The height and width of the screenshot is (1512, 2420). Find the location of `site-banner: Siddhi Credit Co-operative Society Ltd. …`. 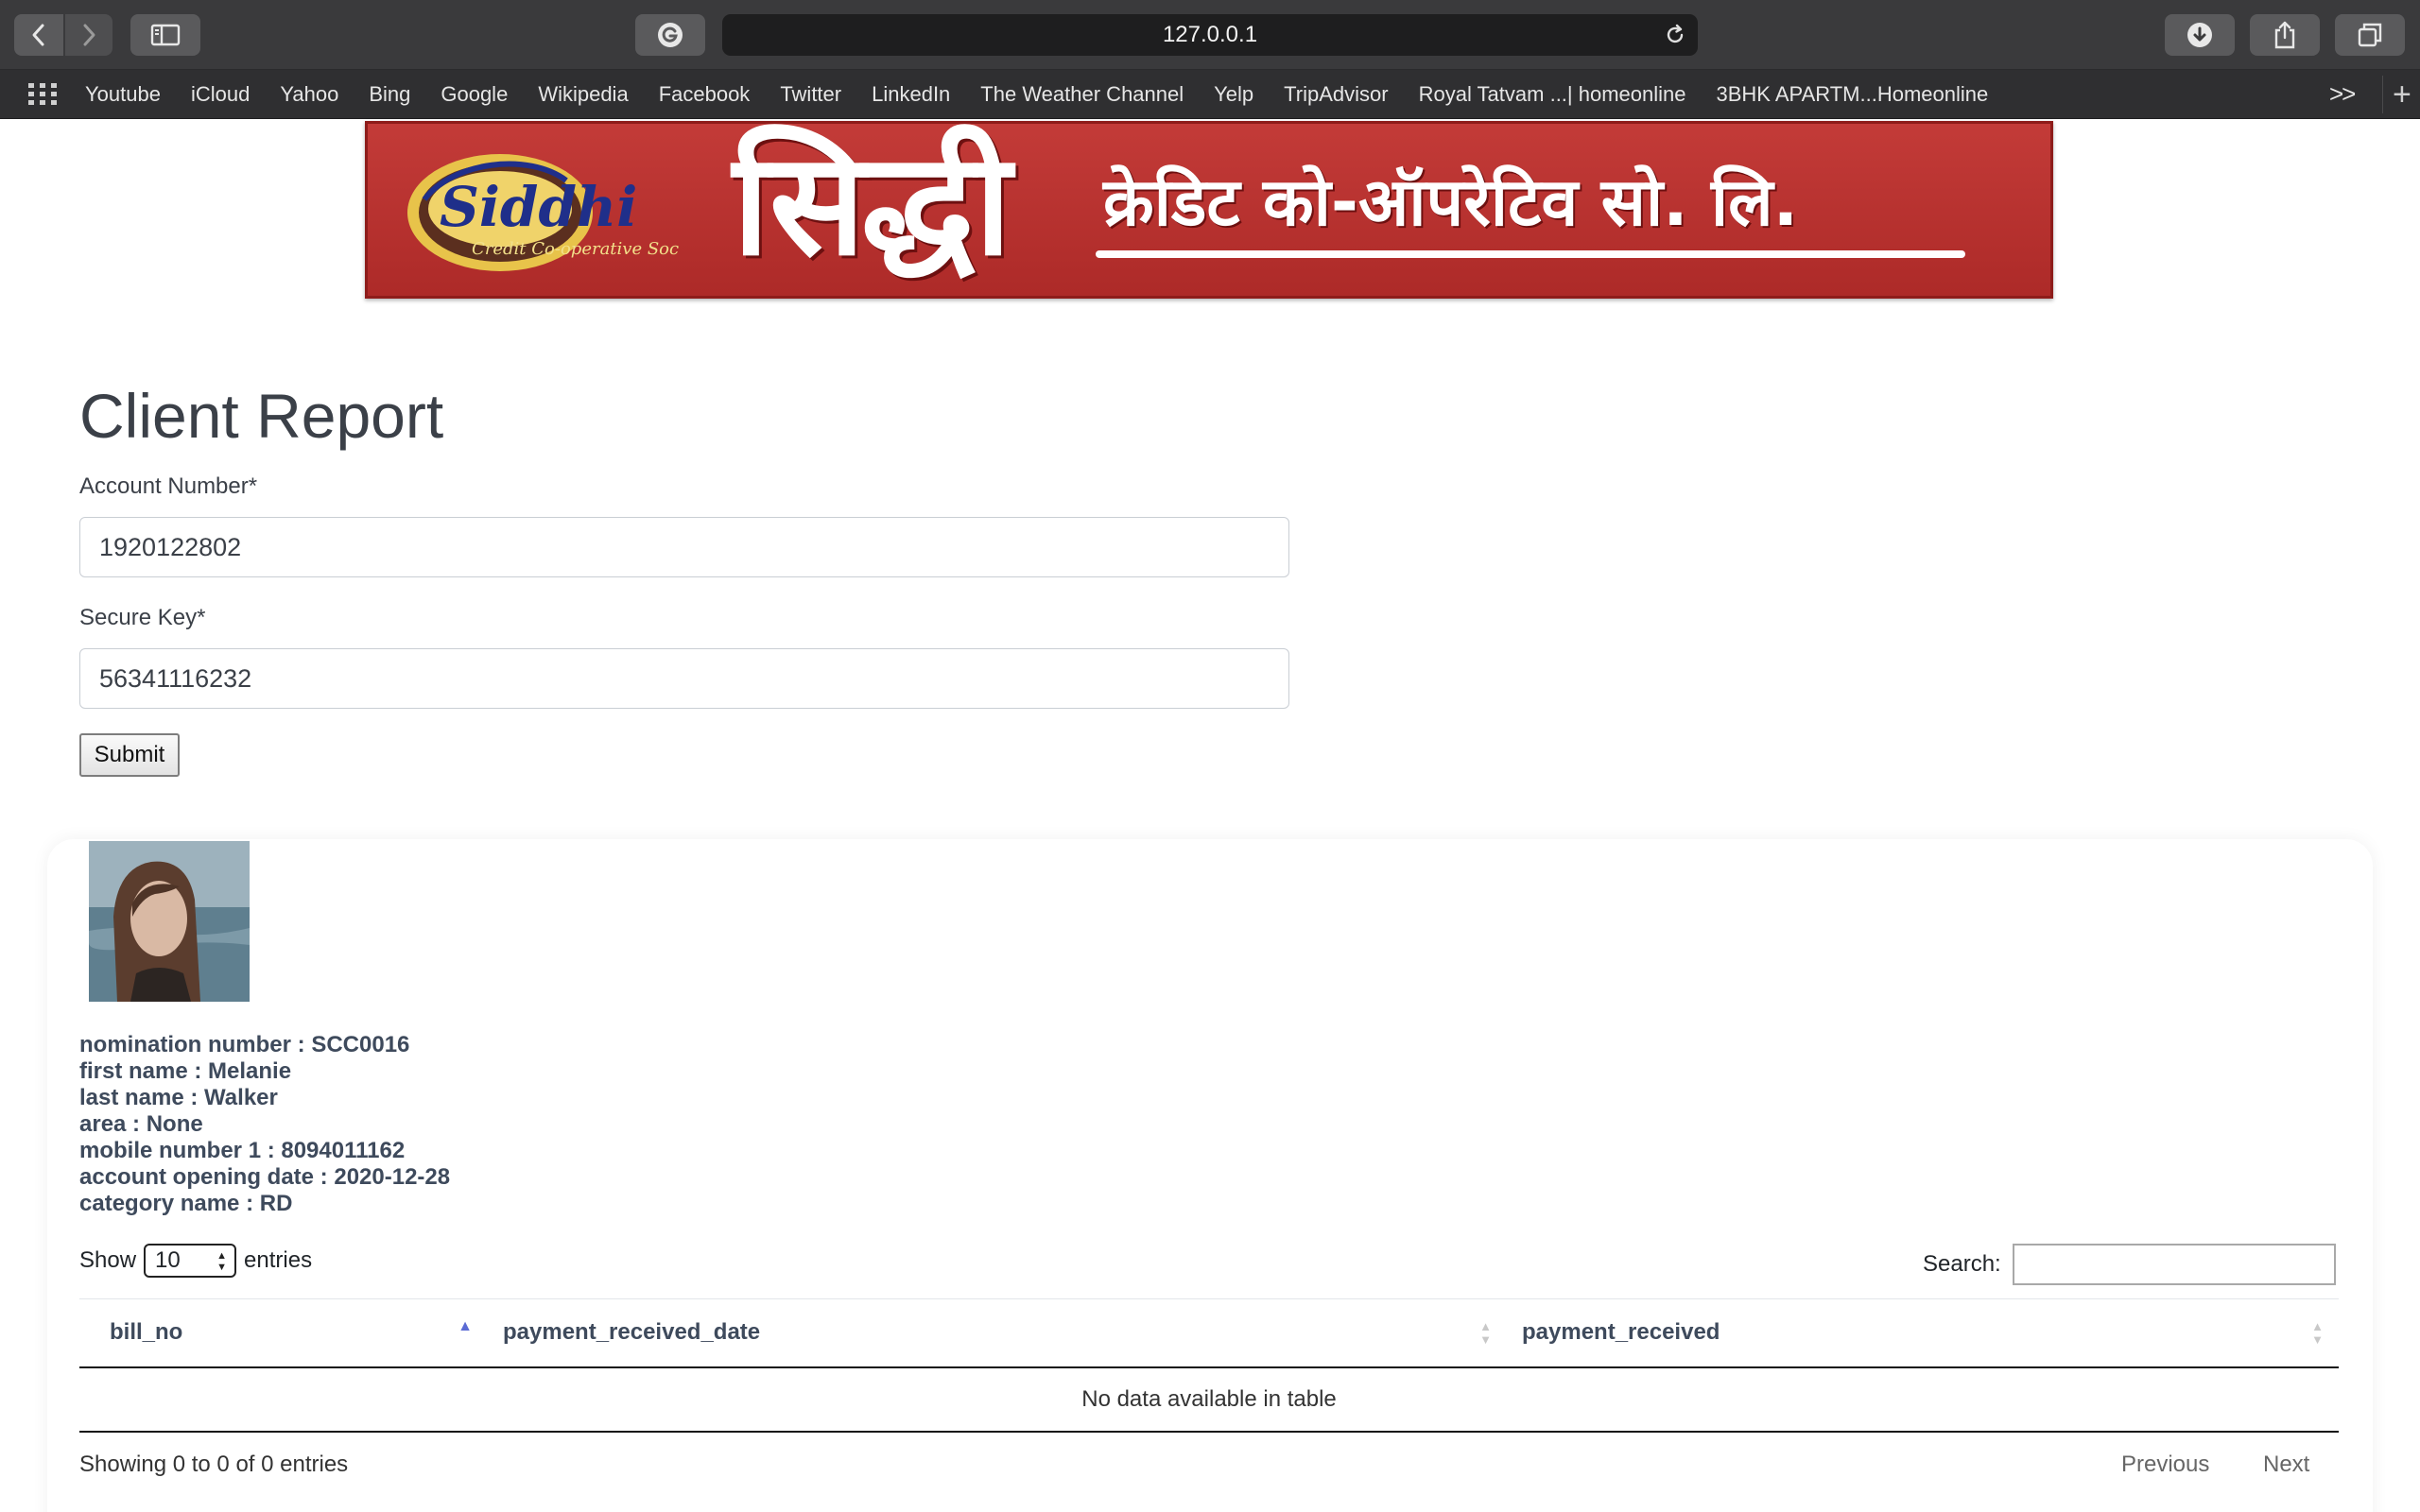

site-banner: Siddhi Credit Co-operative Society Ltd. … is located at coordinates (1209, 210).